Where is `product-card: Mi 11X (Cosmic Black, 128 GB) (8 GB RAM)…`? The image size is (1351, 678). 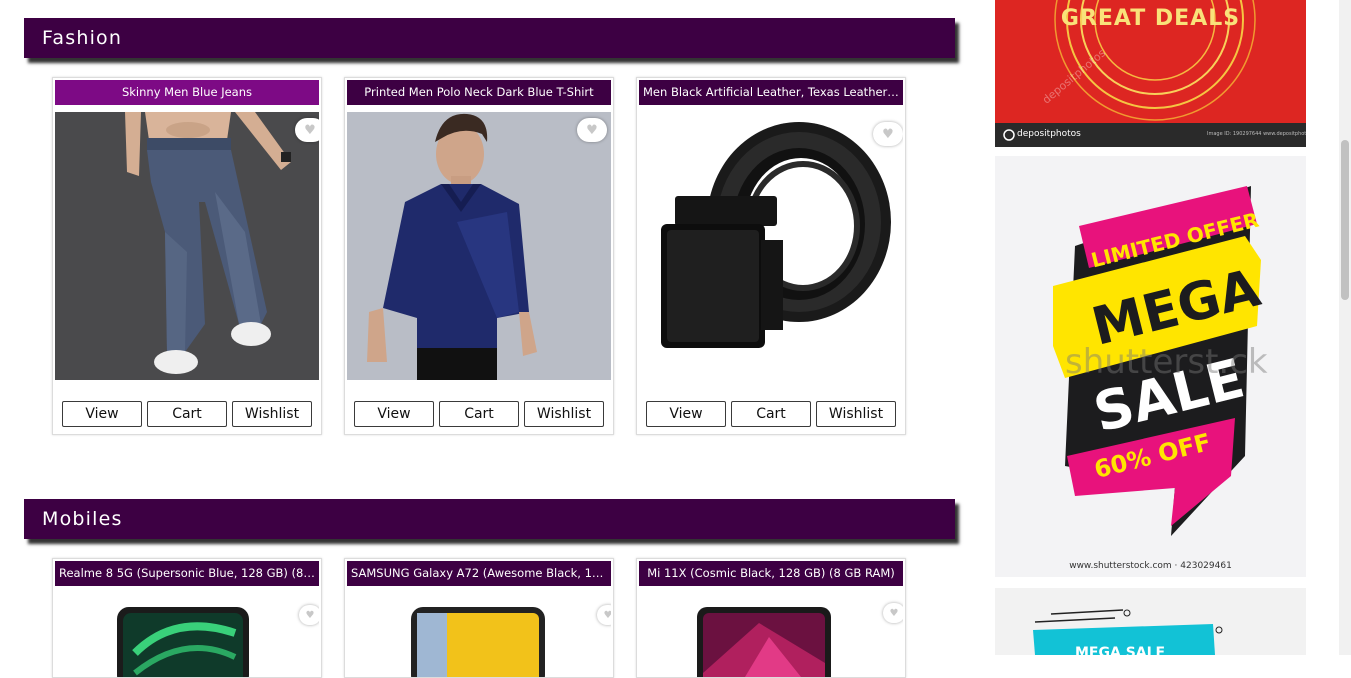
product-card: Mi 11X (Cosmic Black, 128 GB) (8 GB RAM)… is located at coordinates (771, 618).